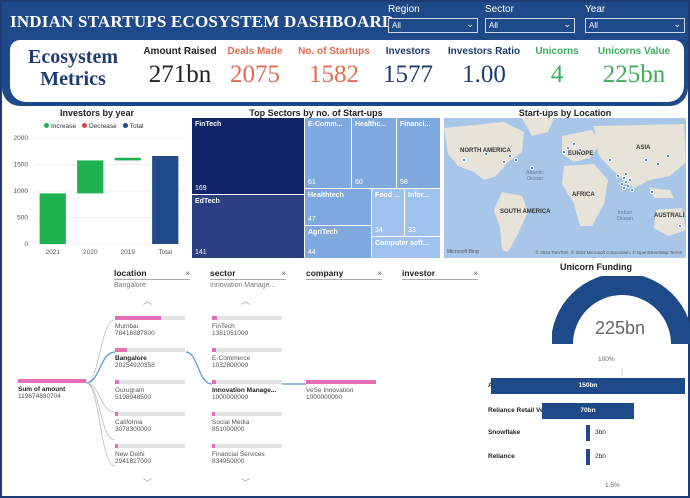 Image resolution: width=690 pixels, height=498 pixels. I want to click on x-tick-label: Total, so click(165, 252).